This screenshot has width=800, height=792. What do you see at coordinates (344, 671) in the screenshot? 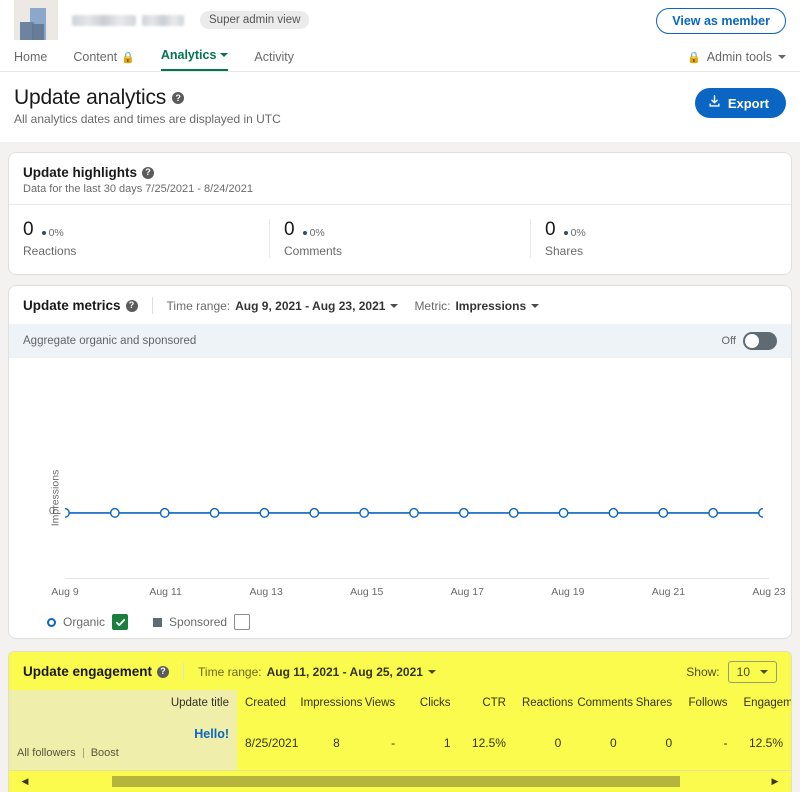
I see `time-range-value-engagement: Aug 11, 2021 - Aug 25, 2021` at bounding box center [344, 671].